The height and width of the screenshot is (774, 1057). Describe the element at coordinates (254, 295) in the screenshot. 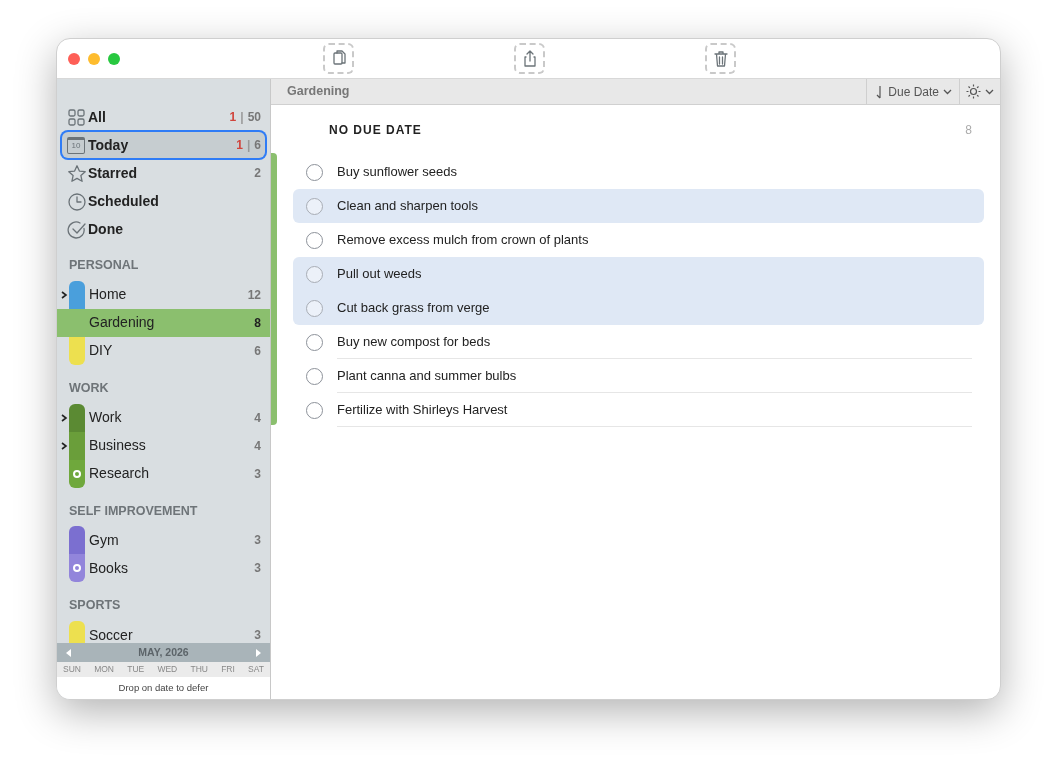

I see `task-count: 12` at that location.